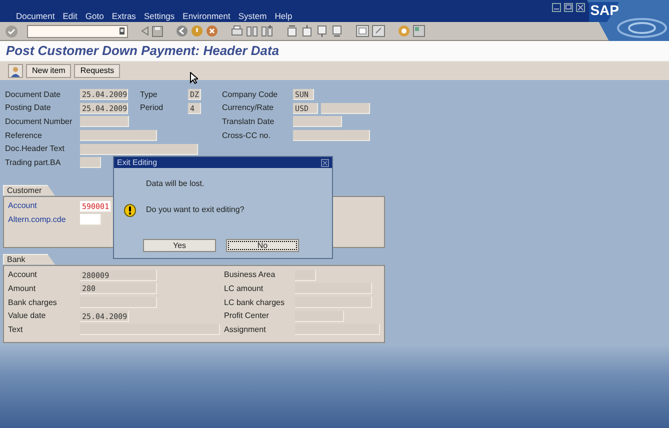 The width and height of the screenshot is (669, 428). I want to click on field-label: Value date, so click(27, 316).